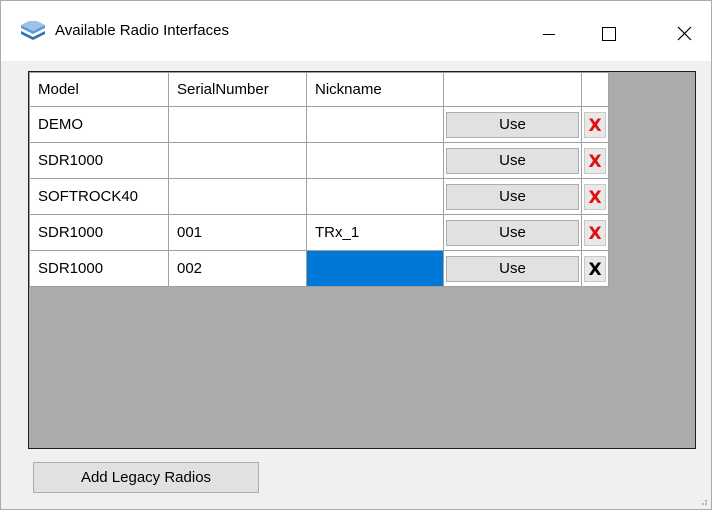 The image size is (712, 510). I want to click on cell-serial: 001, so click(237, 232).